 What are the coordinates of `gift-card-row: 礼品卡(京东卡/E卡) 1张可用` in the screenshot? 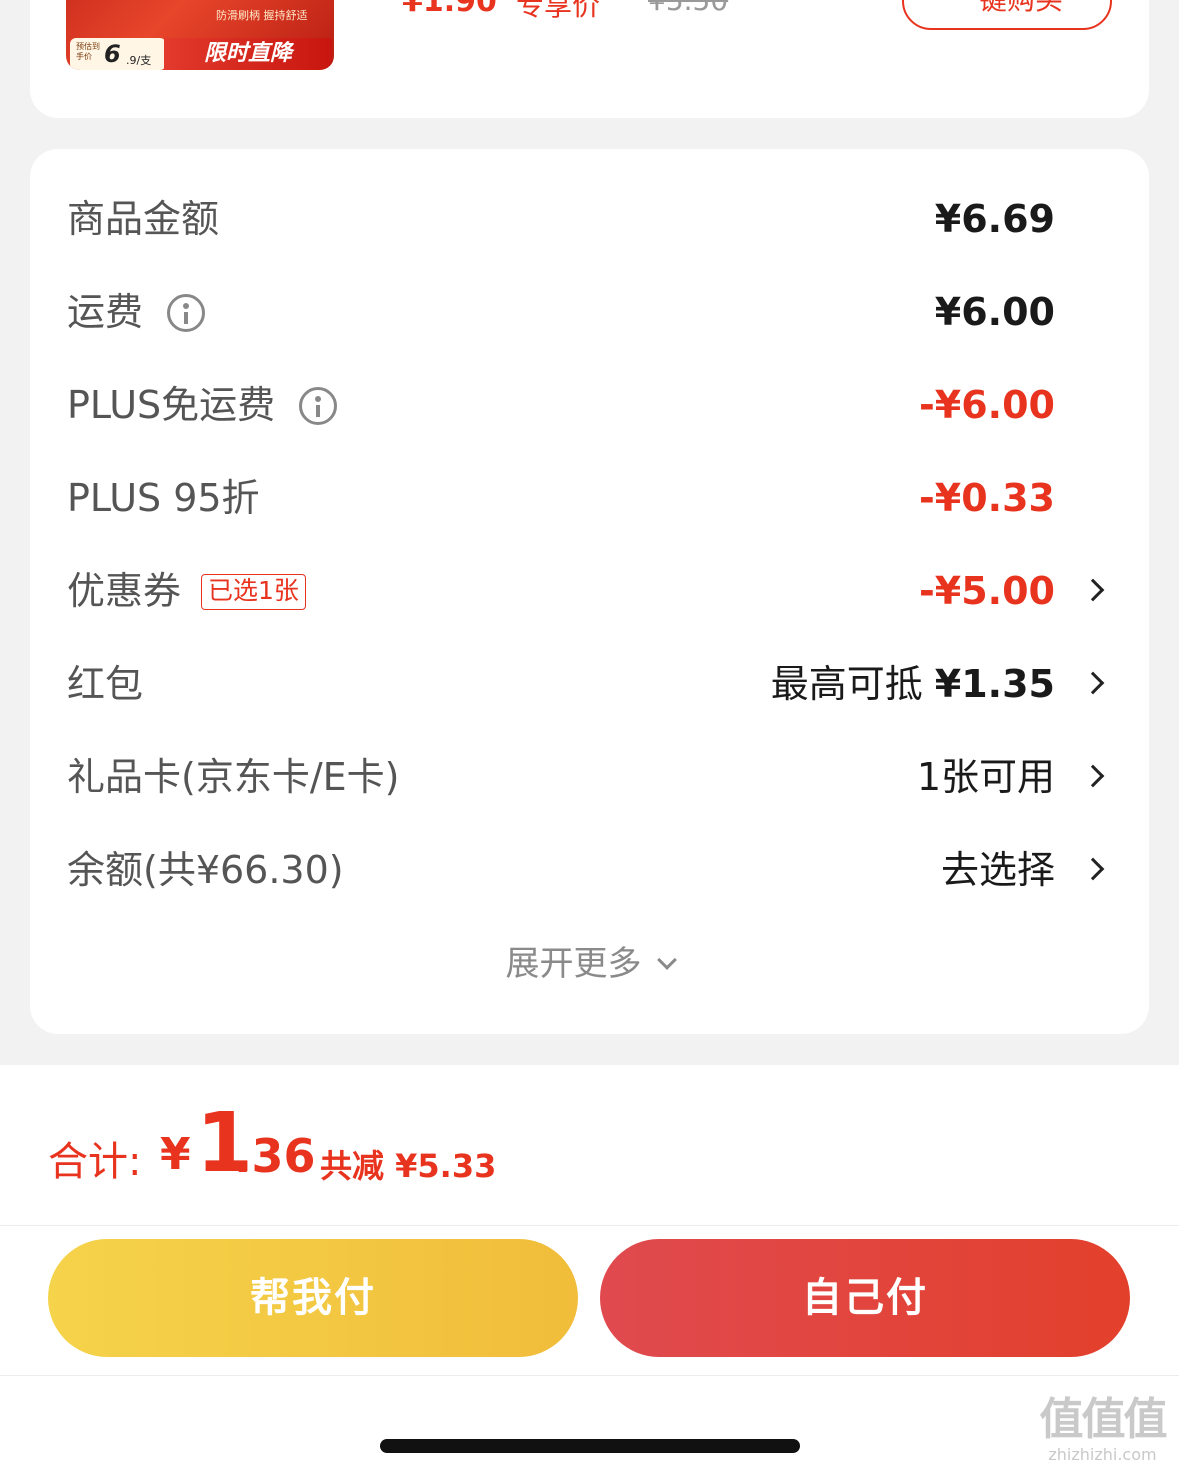 It's located at (589, 777).